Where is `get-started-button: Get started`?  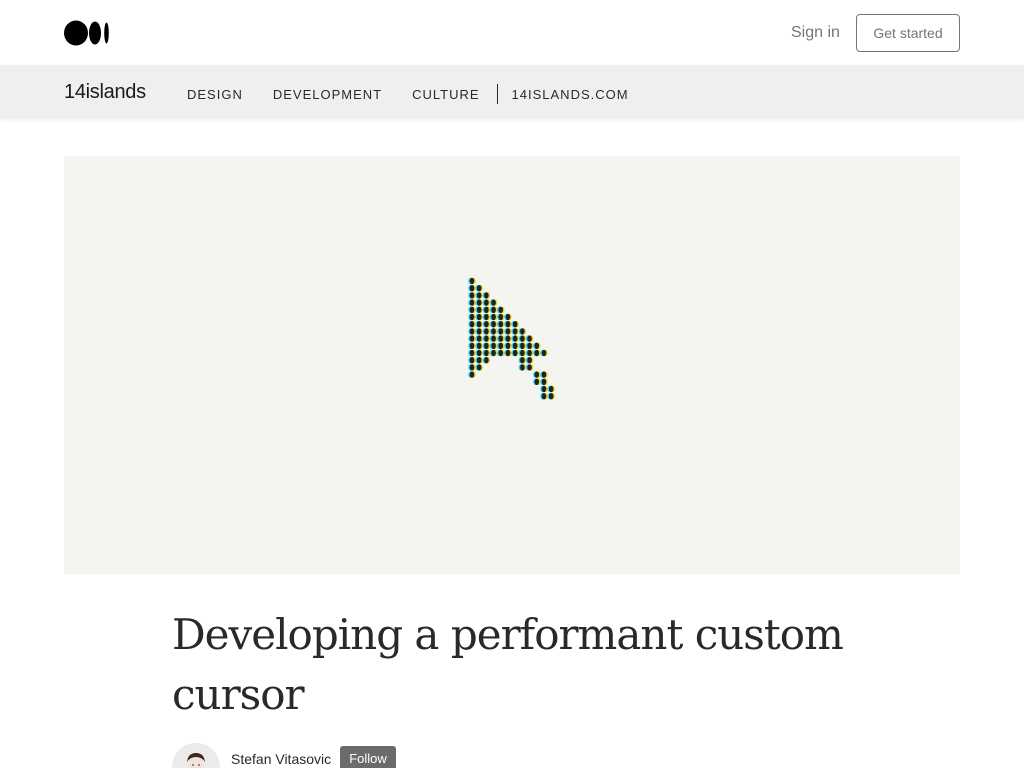 get-started-button: Get started is located at coordinates (908, 33).